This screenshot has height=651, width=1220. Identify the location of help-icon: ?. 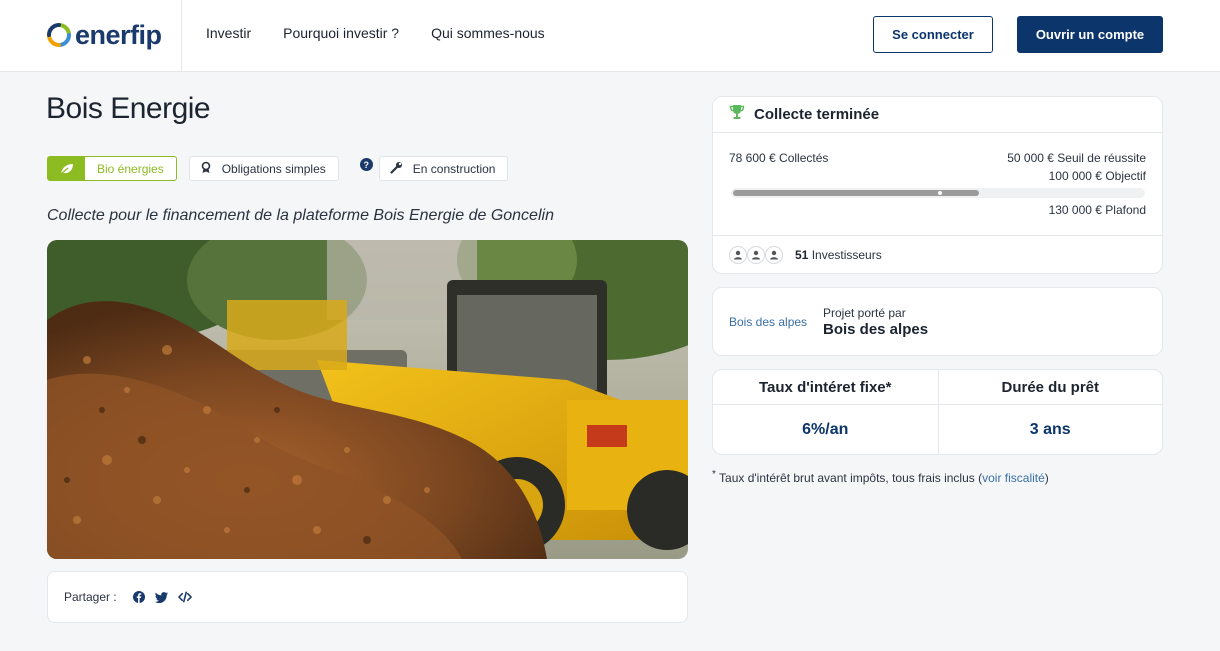
(366, 164).